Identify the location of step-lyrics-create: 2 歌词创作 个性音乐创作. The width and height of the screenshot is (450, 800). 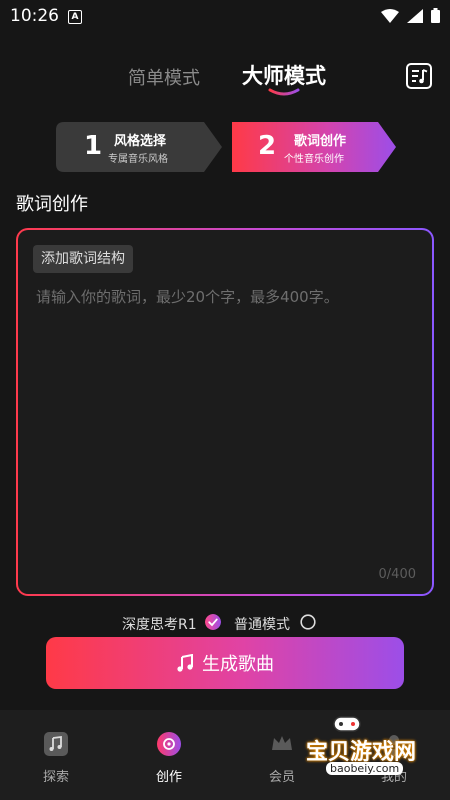
(314, 147).